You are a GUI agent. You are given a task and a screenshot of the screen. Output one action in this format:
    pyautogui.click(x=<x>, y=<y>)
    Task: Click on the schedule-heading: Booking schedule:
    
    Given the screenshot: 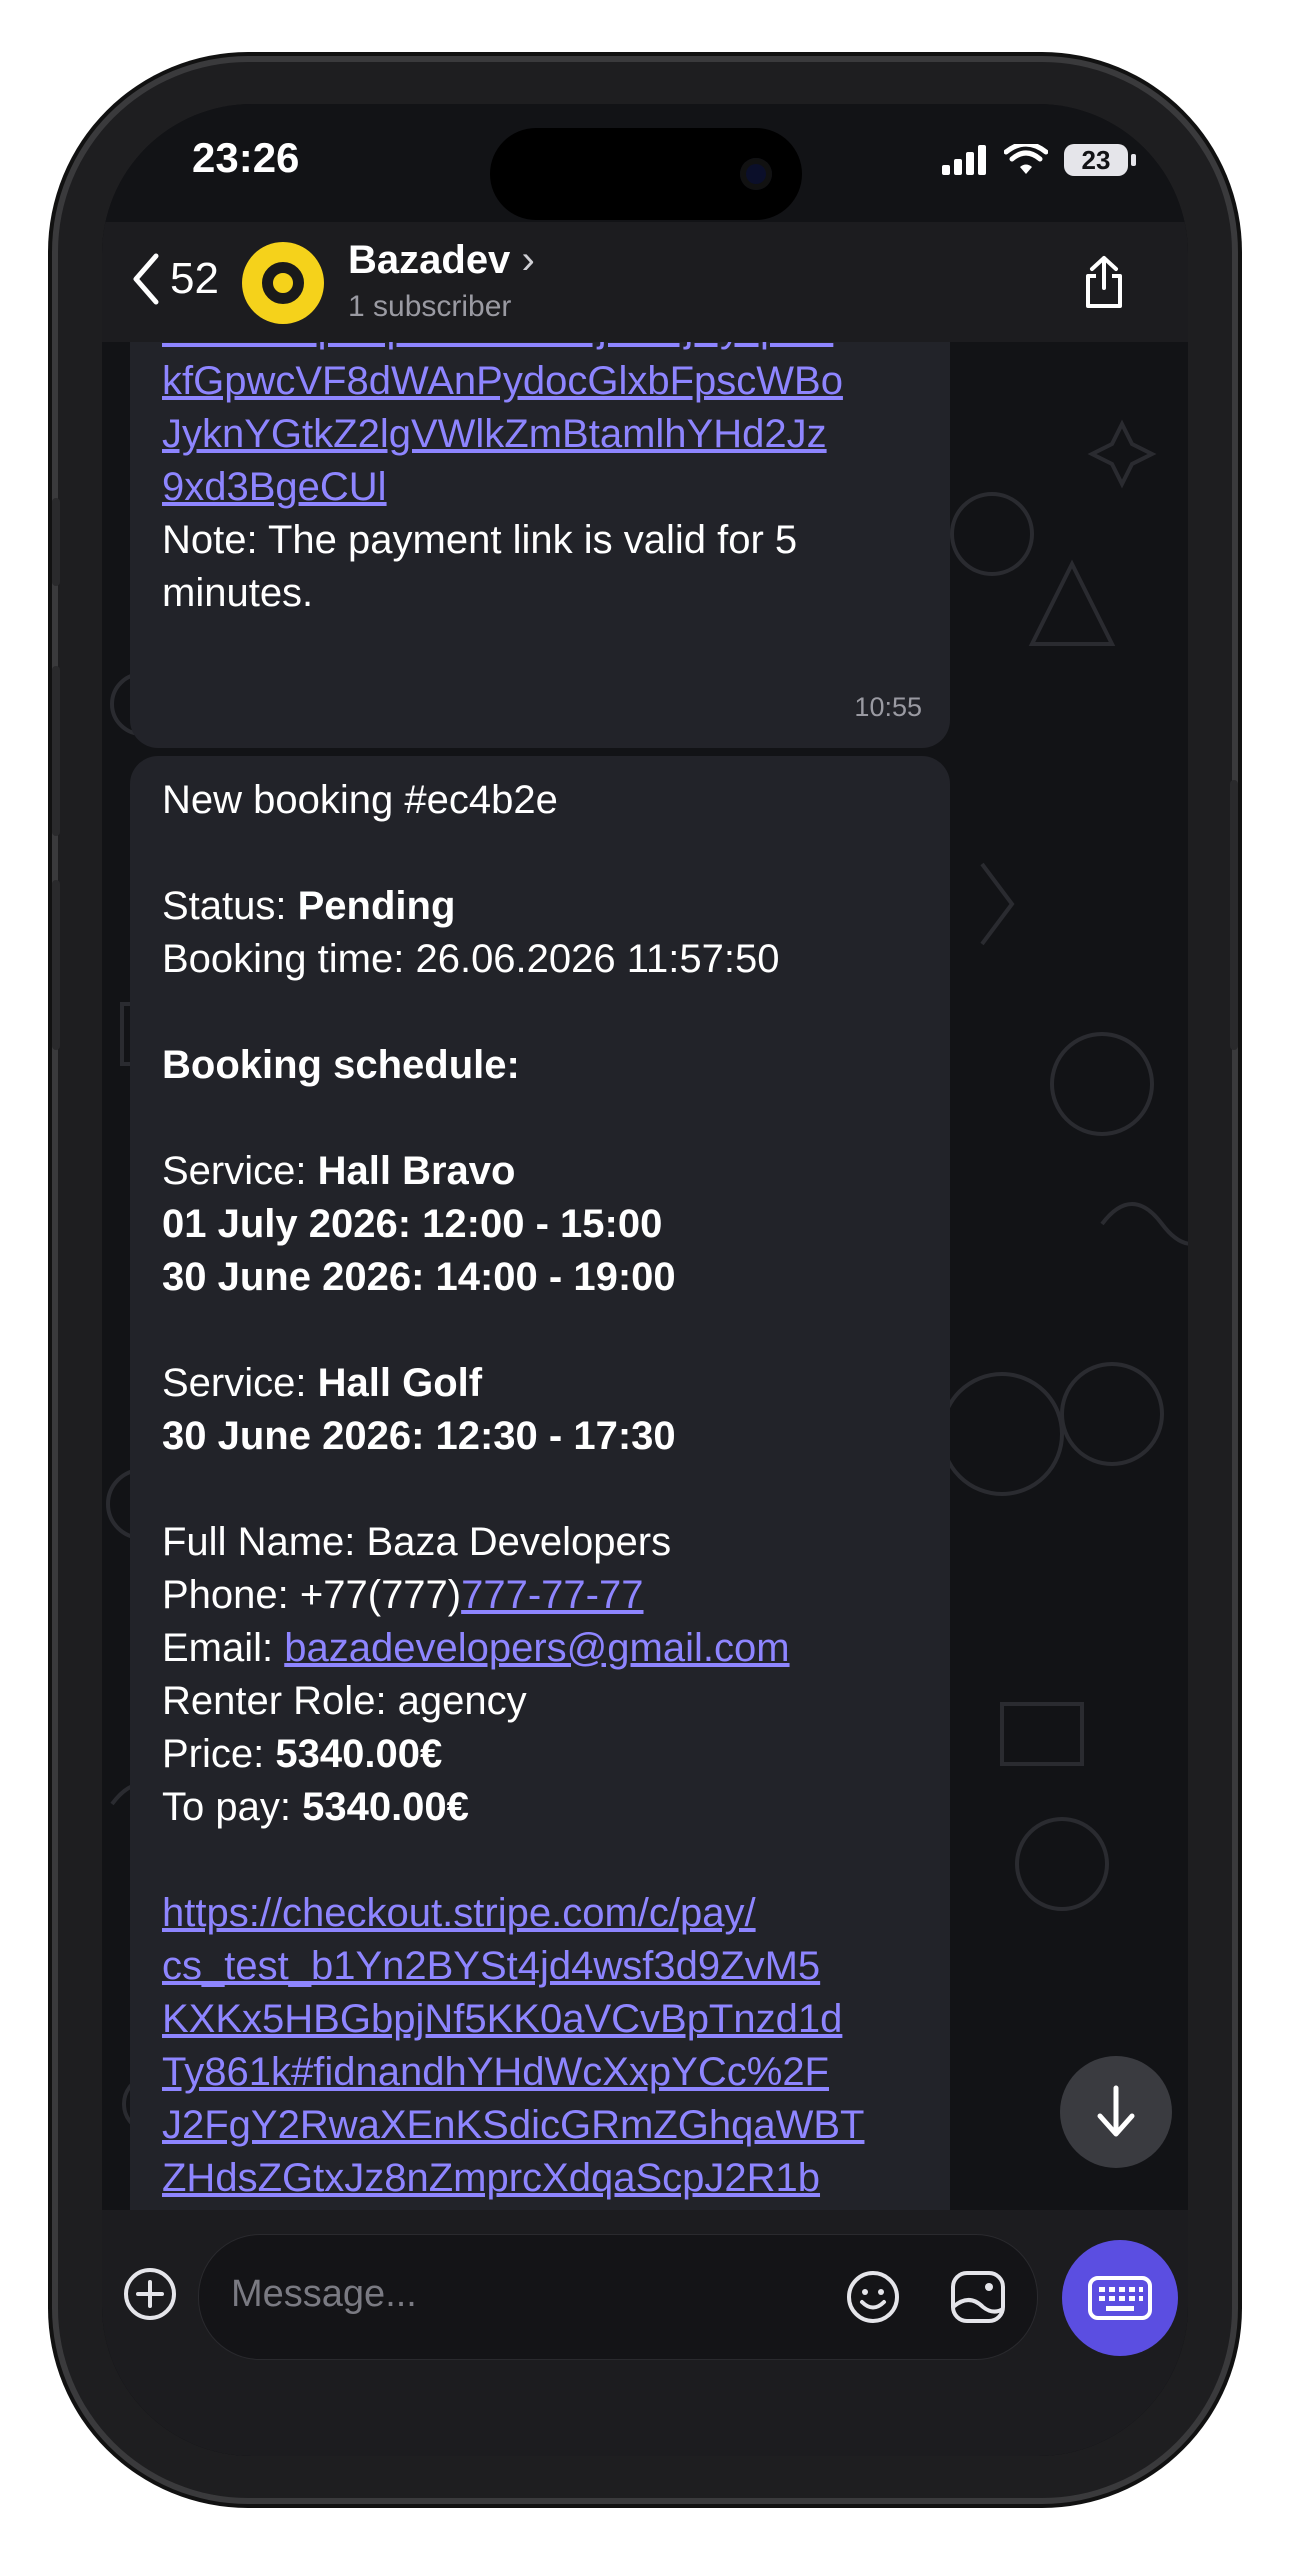 What is the action you would take?
    pyautogui.click(x=341, y=1065)
    